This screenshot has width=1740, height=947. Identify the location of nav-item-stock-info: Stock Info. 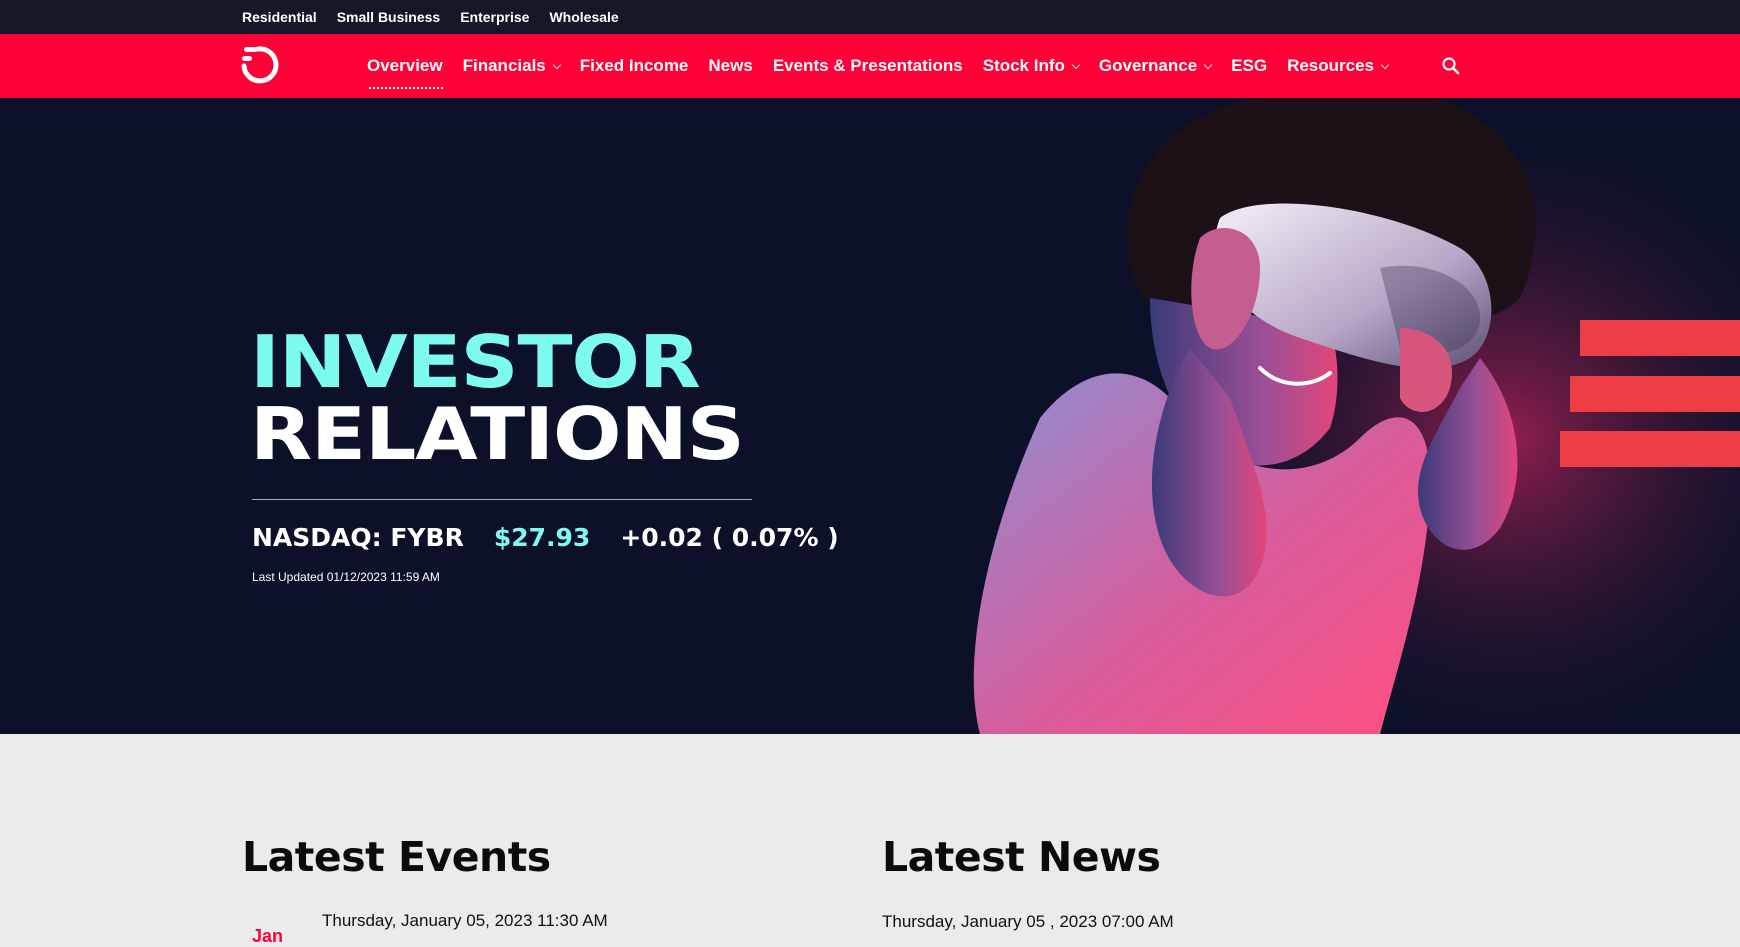
(1031, 66).